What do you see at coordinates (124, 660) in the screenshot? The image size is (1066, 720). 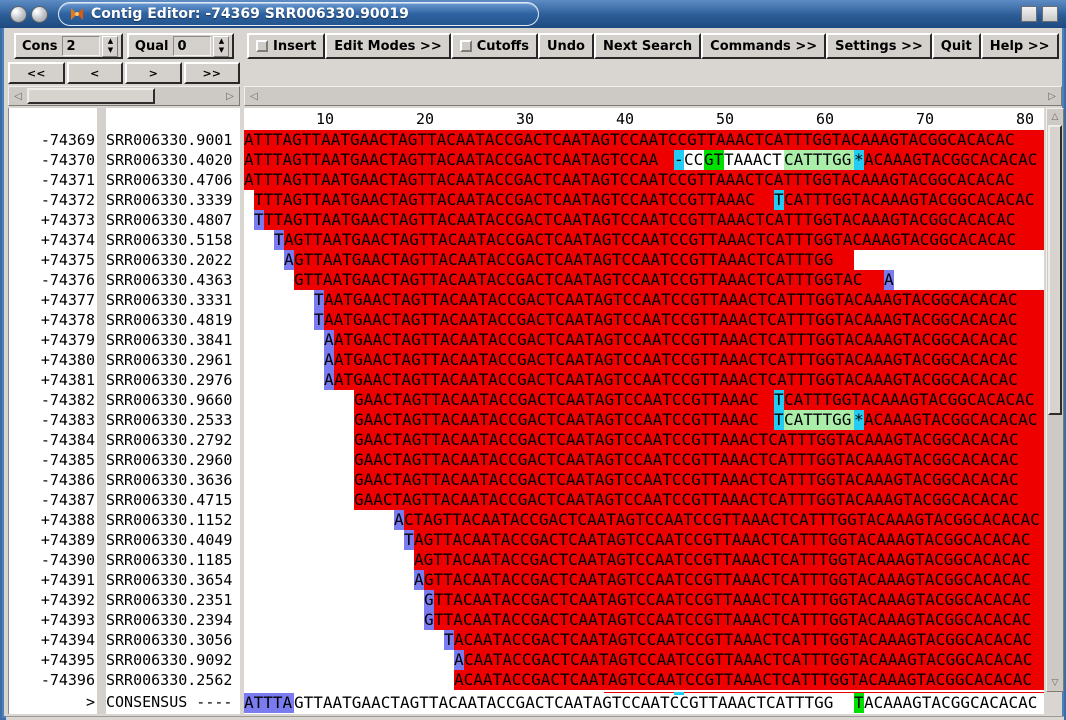 I see `read-name-row: +74395 SRR006330.9092` at bounding box center [124, 660].